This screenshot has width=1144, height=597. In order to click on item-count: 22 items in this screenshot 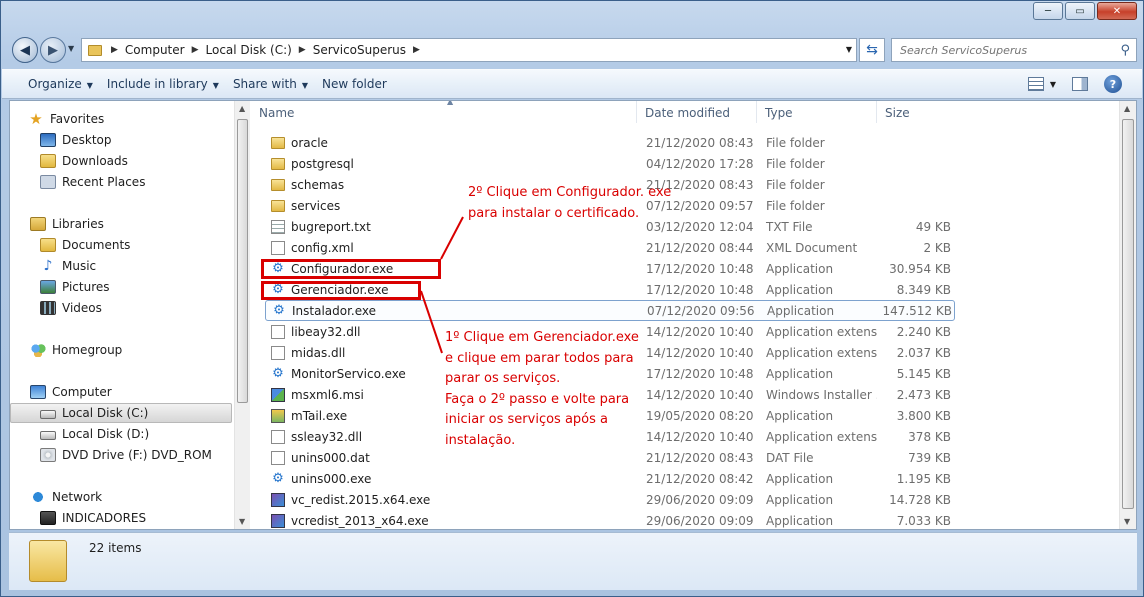, I will do `click(115, 548)`.